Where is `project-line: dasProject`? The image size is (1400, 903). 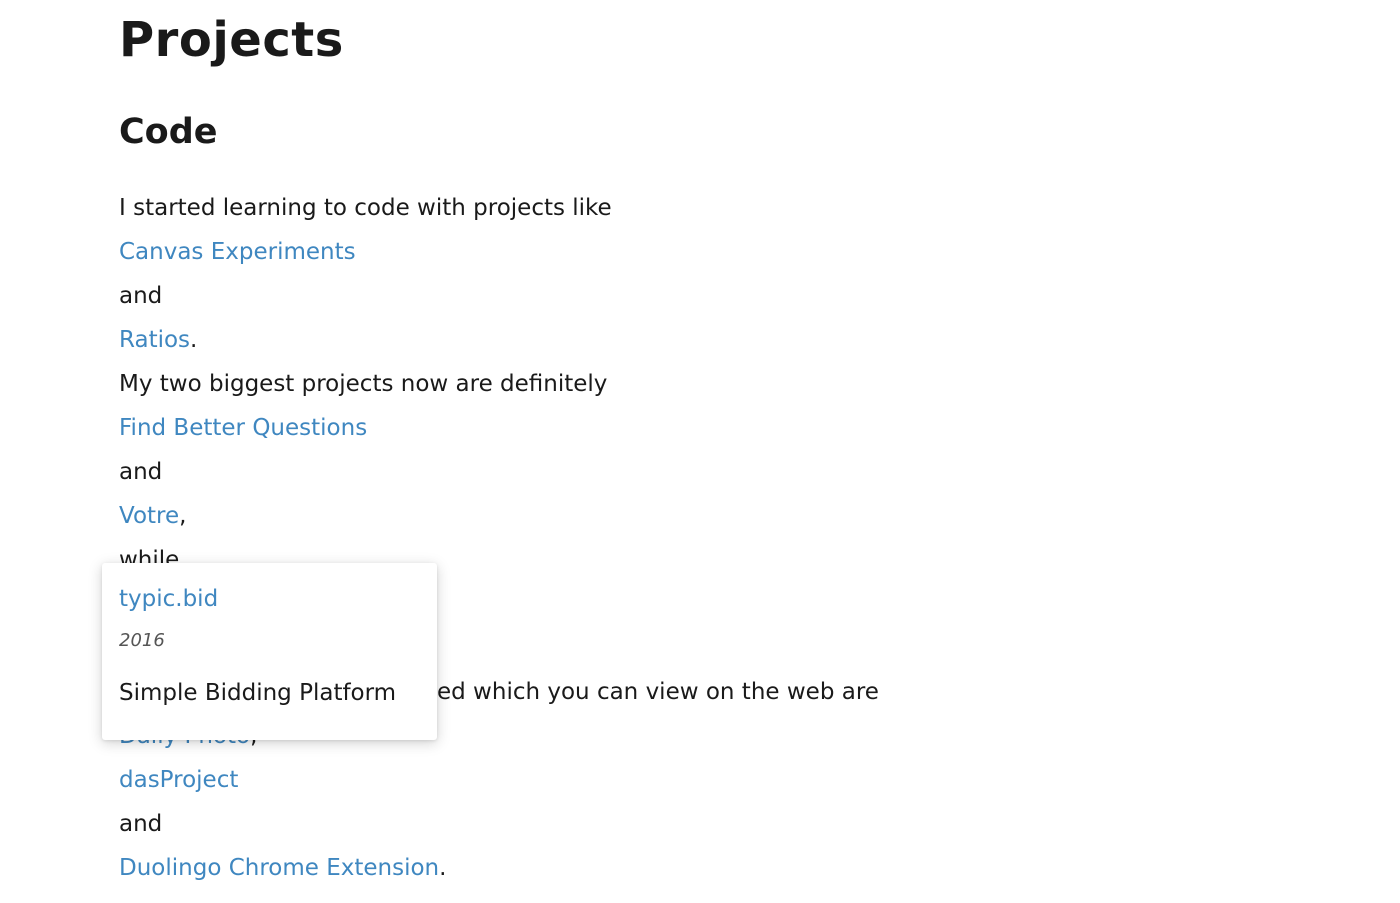
project-line: dasProject is located at coordinates (178, 780).